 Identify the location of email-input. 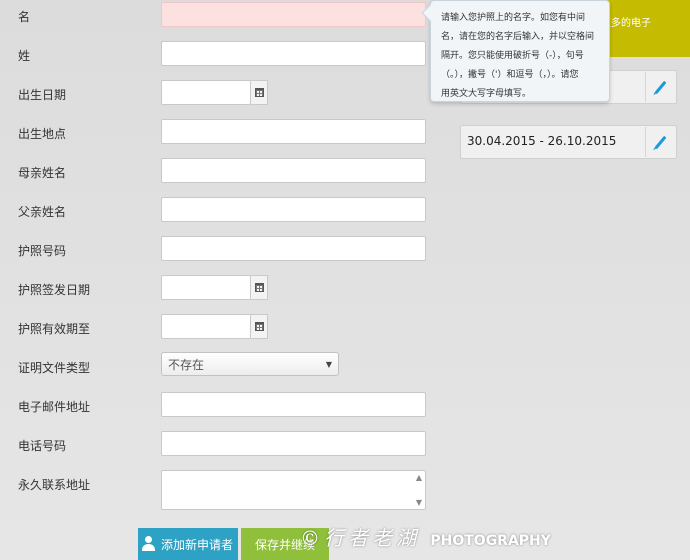
(293, 404).